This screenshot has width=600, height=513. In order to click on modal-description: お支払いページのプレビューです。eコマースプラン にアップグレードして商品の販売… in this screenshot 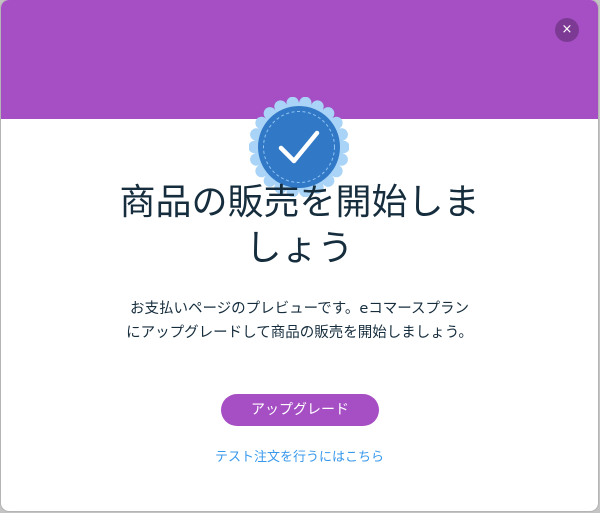, I will do `click(299, 321)`.